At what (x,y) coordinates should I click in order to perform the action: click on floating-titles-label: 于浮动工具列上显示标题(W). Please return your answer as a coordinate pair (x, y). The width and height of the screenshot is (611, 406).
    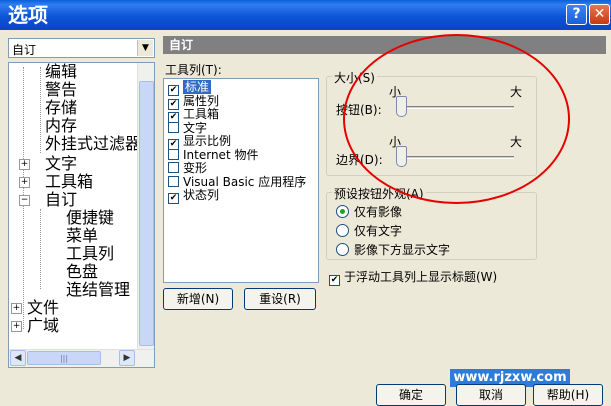
    Looking at the image, I should click on (421, 277).